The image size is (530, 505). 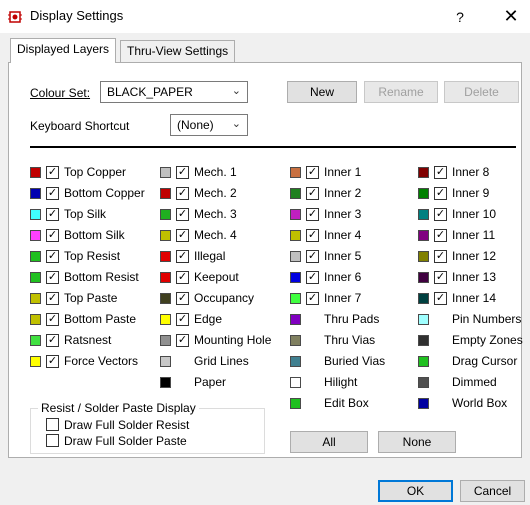 I want to click on layer-label: Thru Pads, so click(x=352, y=319).